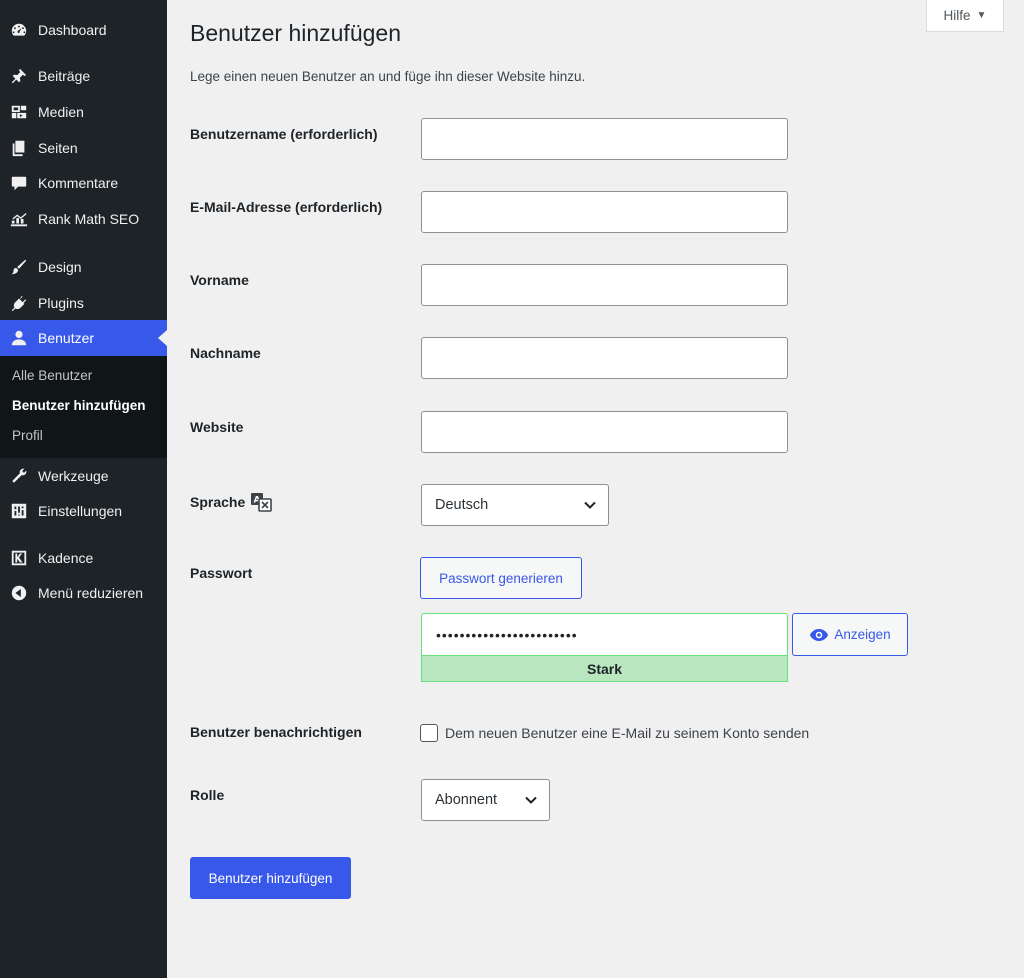  What do you see at coordinates (91, 593) in the screenshot?
I see `sidebar-item-label: Menü reduzieren` at bounding box center [91, 593].